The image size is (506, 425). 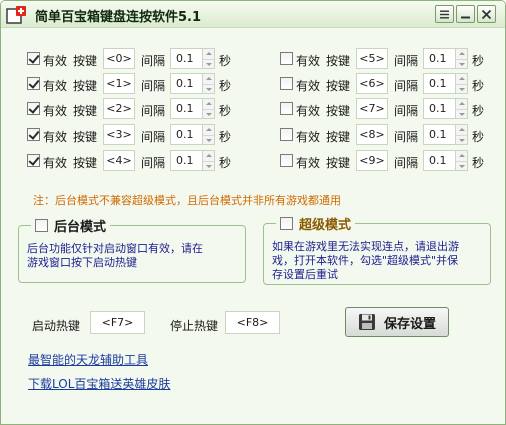 What do you see at coordinates (194, 326) in the screenshot?
I see `stop-hotkey-label: 停止热键` at bounding box center [194, 326].